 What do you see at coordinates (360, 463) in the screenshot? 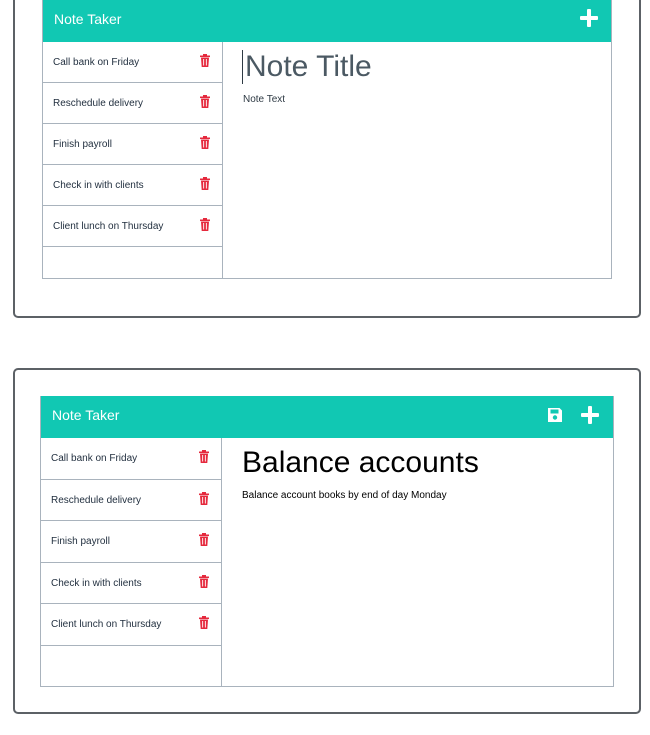
I see `note-title-input: Balance accounts` at bounding box center [360, 463].